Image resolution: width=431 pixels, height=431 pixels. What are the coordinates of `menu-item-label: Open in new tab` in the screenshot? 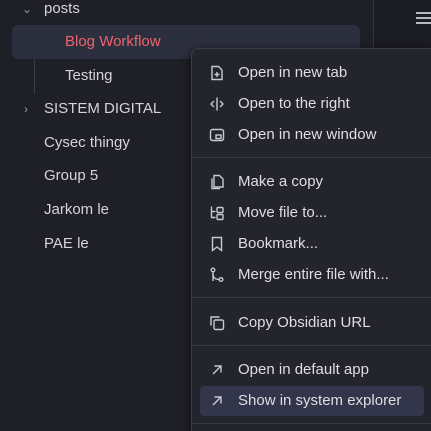 It's located at (293, 72).